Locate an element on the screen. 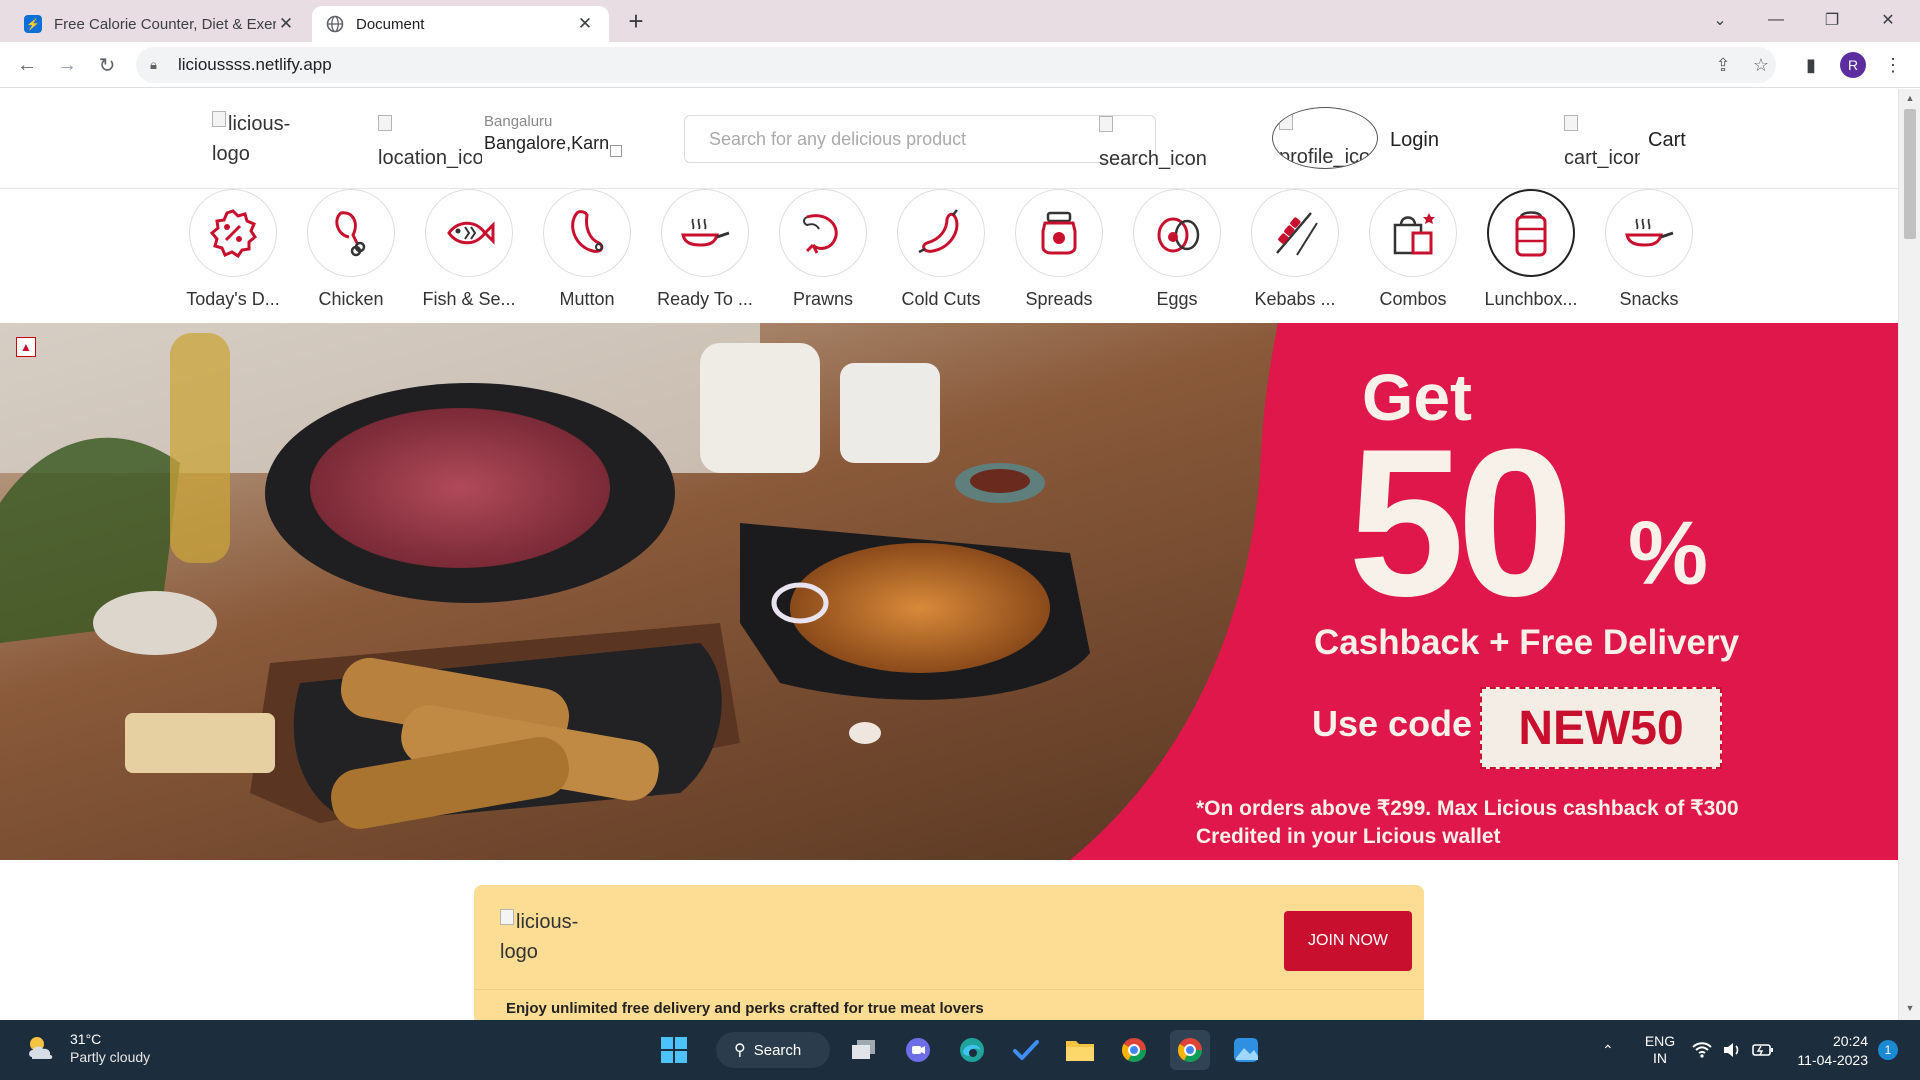  taskbar-search-button: ⚲ Search is located at coordinates (773, 1050).